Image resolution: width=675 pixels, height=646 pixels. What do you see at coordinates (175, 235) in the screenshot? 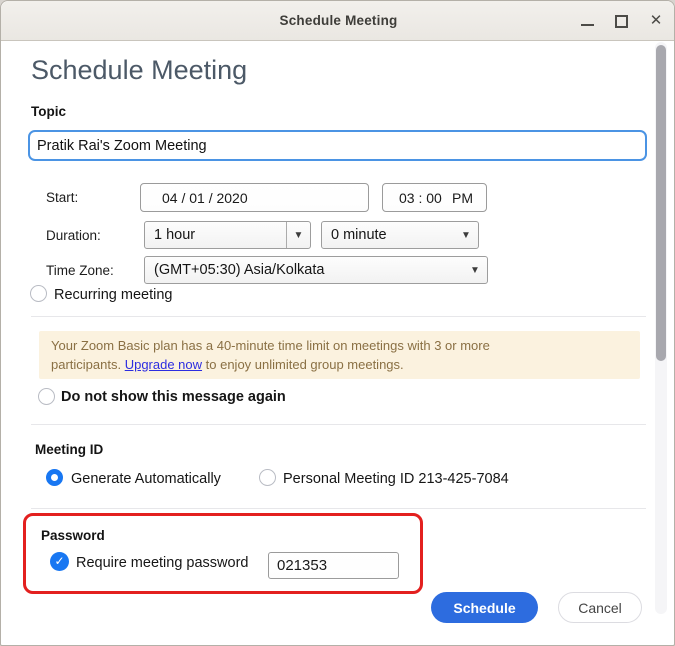
I see `duration-hours-value: 1 hour` at bounding box center [175, 235].